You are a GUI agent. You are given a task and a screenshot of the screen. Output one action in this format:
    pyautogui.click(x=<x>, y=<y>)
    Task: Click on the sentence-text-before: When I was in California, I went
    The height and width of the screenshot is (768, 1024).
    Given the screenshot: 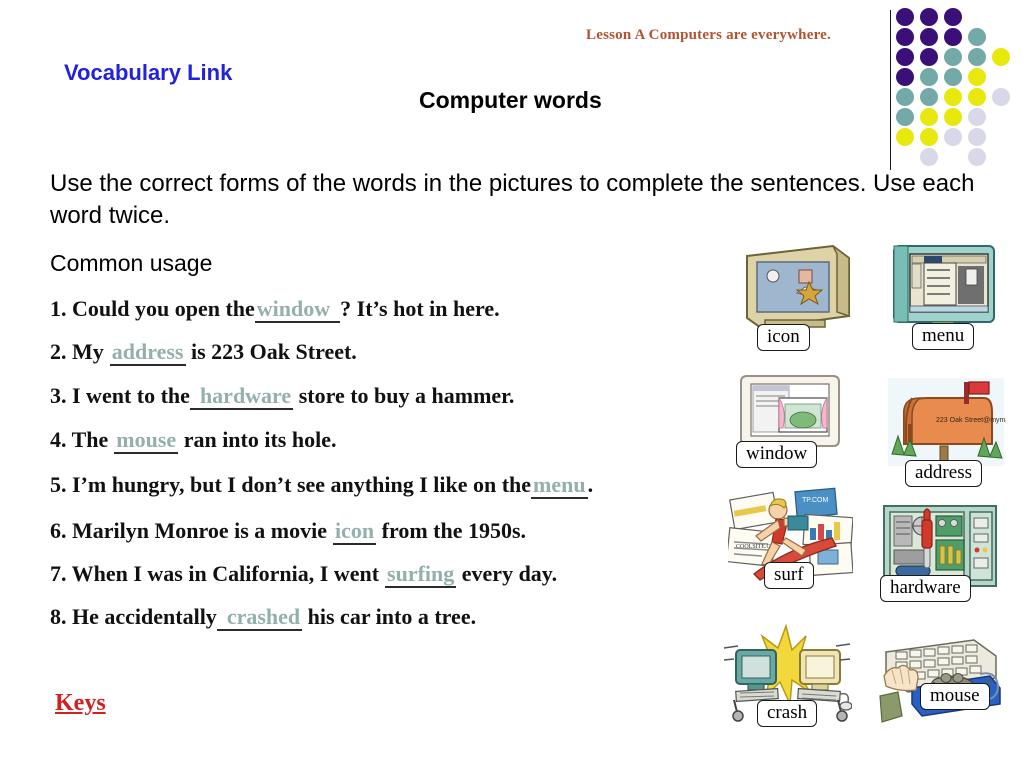 What is the action you would take?
    pyautogui.click(x=225, y=573)
    